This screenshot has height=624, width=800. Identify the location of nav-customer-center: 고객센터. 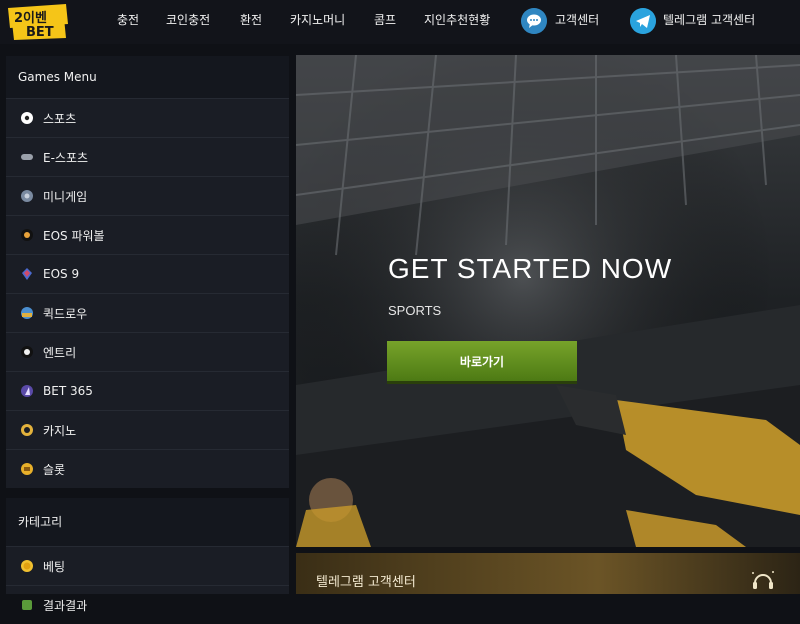
(577, 20).